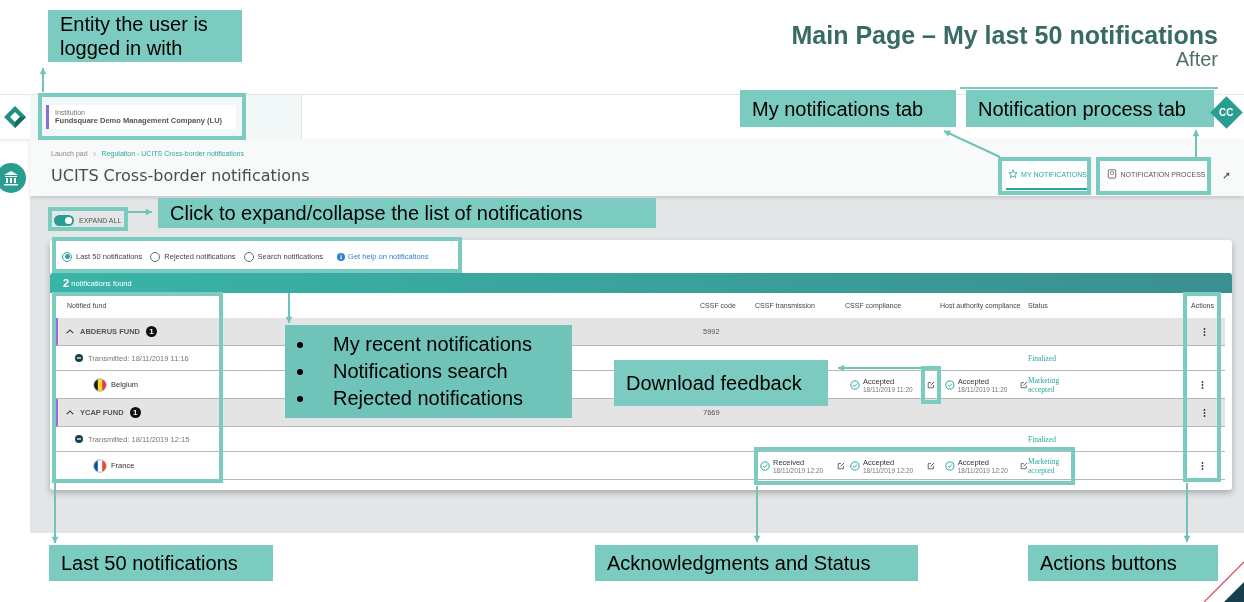 This screenshot has width=1244, height=602. Describe the element at coordinates (13, 178) in the screenshot. I see `bank-icon` at that location.